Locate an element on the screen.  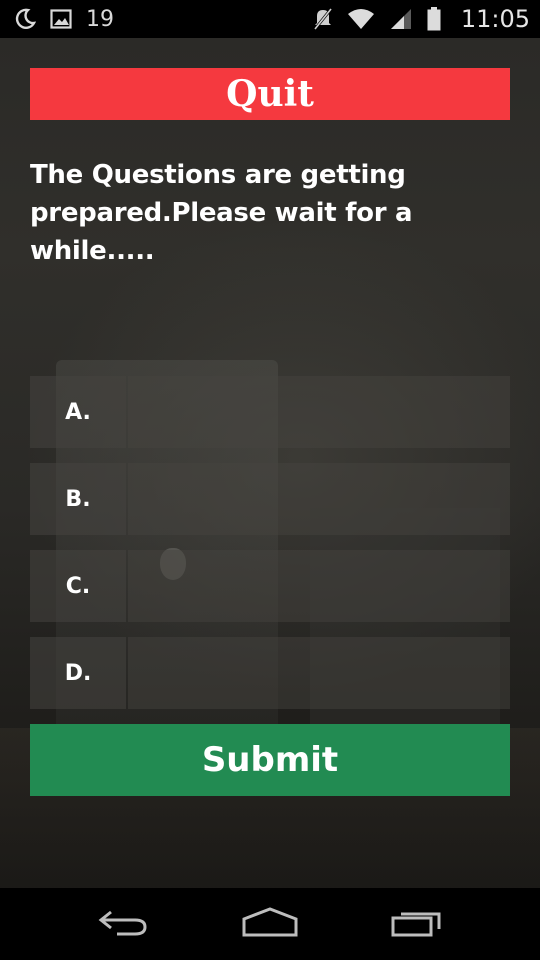
option-c: C. is located at coordinates (270, 586).